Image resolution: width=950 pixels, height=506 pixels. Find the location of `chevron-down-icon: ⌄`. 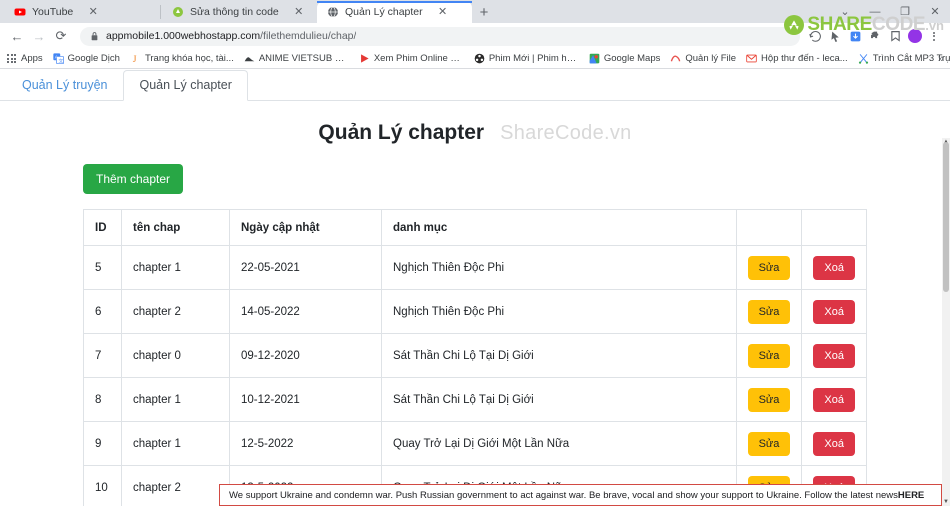

chevron-down-icon: ⌄ is located at coordinates (845, 11).